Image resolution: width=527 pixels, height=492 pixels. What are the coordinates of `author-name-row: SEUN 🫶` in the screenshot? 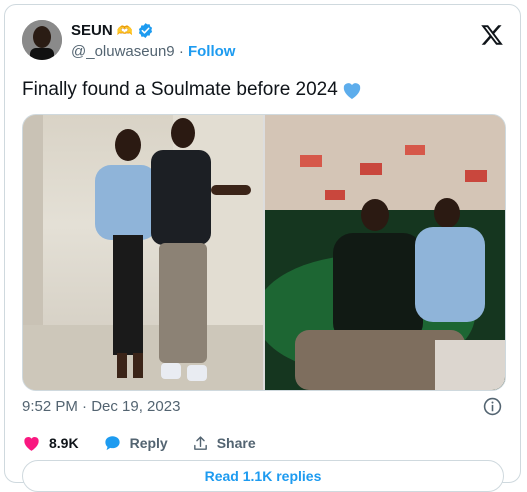 It's located at (112, 30).